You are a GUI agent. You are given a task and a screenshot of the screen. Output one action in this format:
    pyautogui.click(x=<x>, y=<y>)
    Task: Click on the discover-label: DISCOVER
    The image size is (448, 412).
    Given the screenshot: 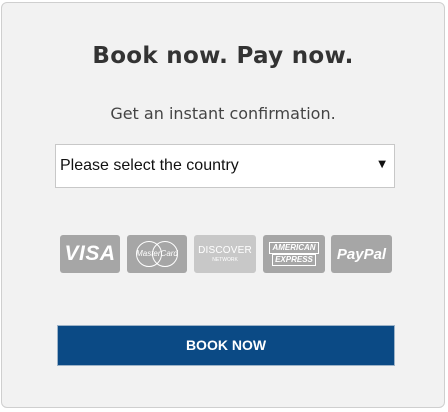 What is the action you would take?
    pyautogui.click(x=225, y=250)
    